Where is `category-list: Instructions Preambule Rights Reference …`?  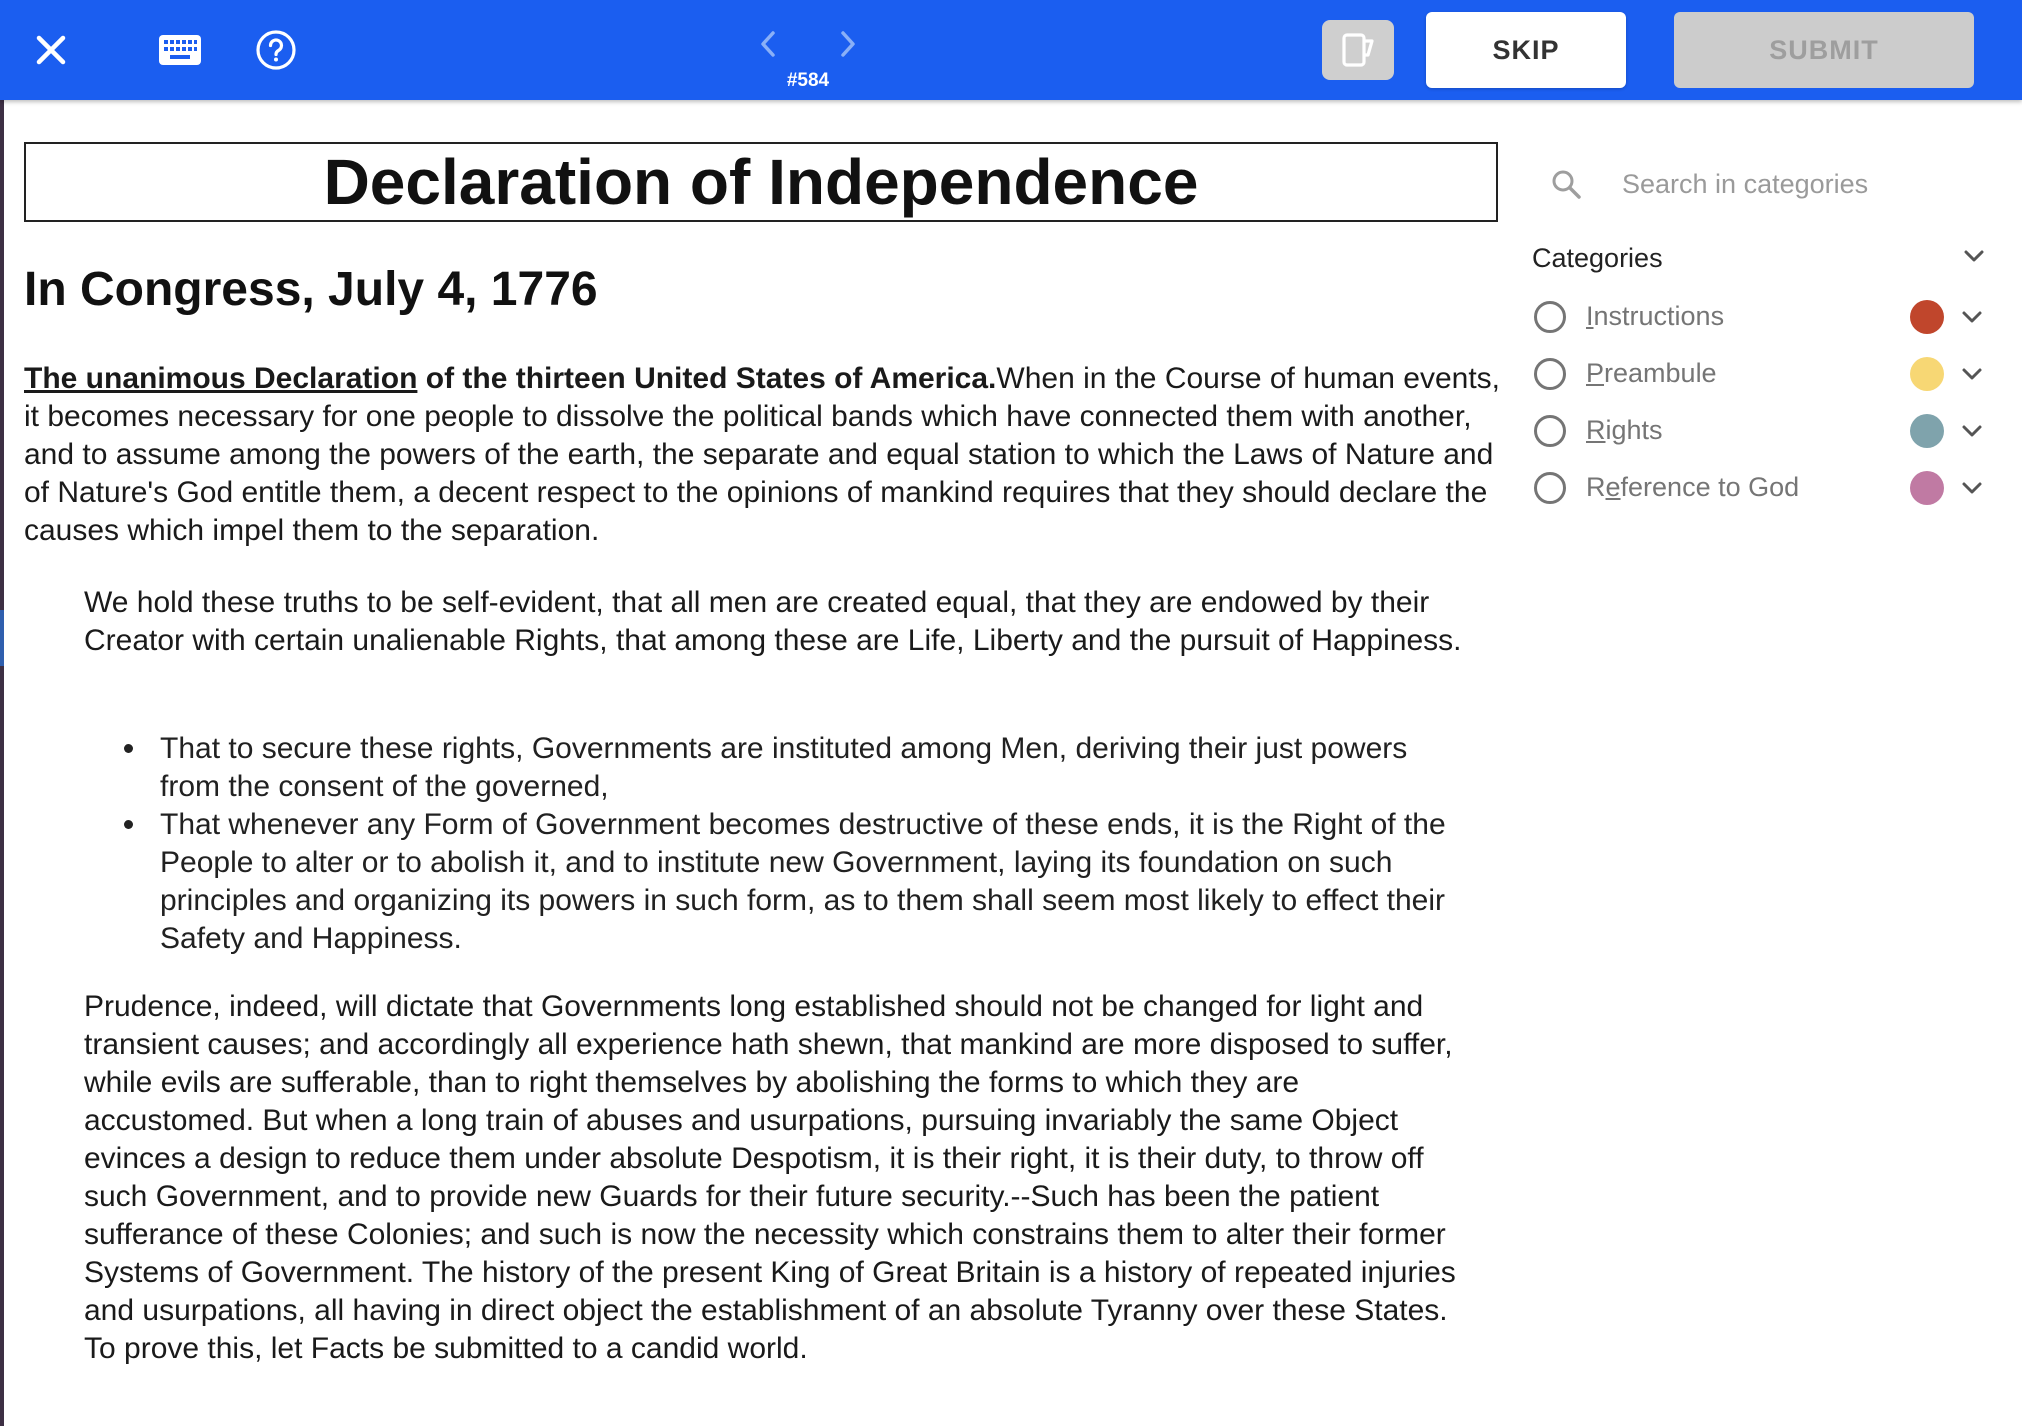 category-list: Instructions Preambule Rights Reference … is located at coordinates (1762, 402).